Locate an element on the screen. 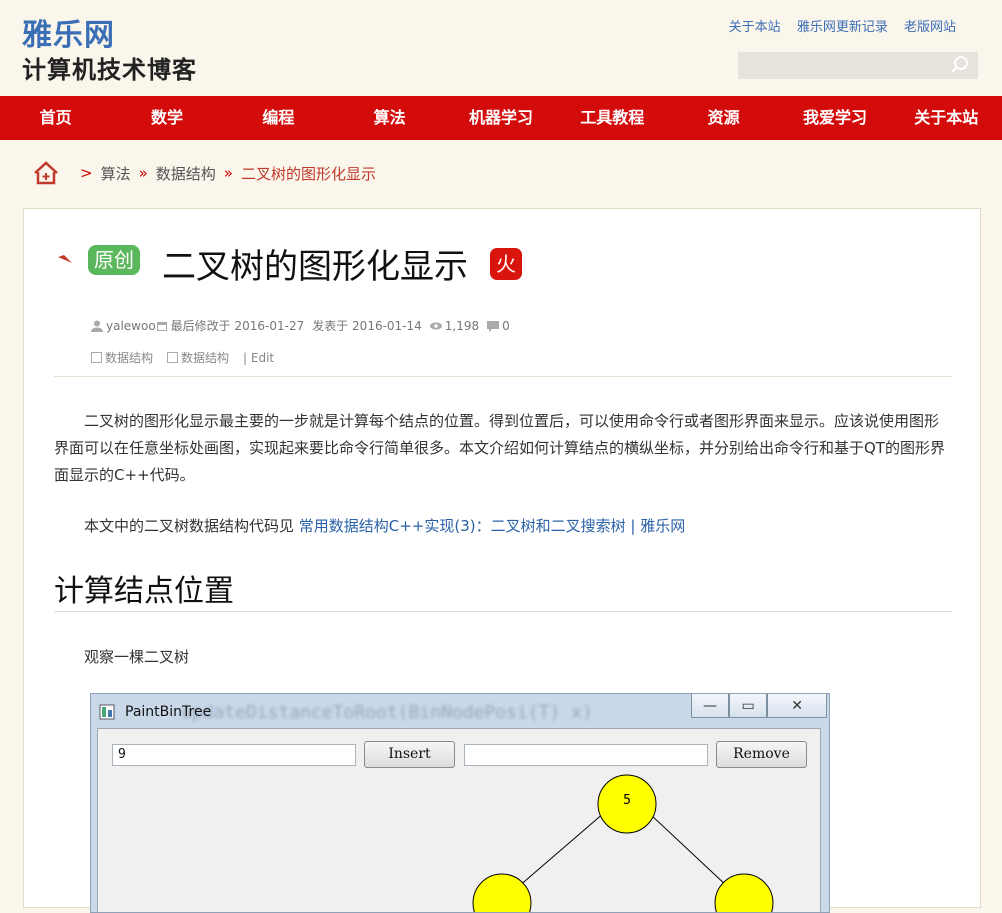 This screenshot has width=1002, height=913. nav-machine-learning: 机器学习 is located at coordinates (500, 118).